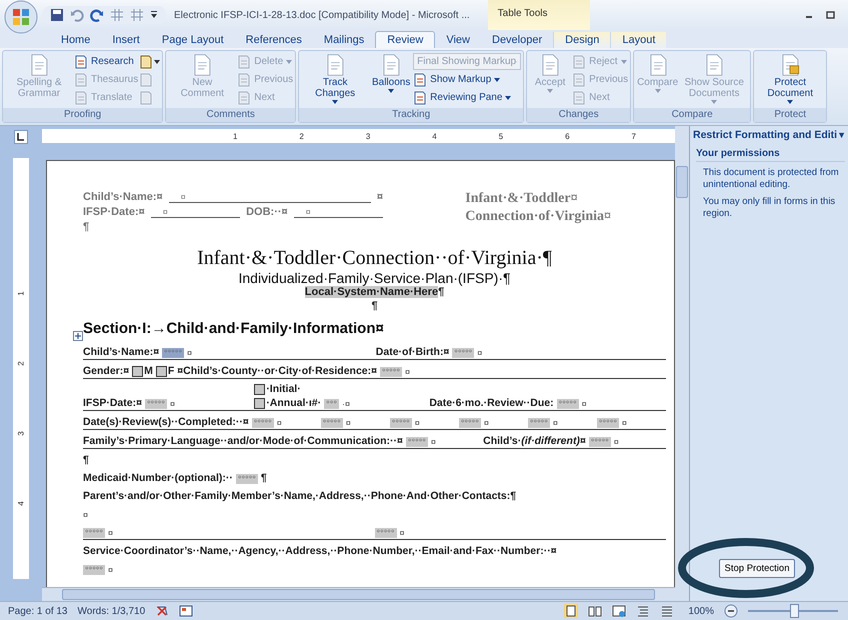 Image resolution: width=848 pixels, height=620 pixels. I want to click on ribbon-tab: Developer, so click(517, 40).